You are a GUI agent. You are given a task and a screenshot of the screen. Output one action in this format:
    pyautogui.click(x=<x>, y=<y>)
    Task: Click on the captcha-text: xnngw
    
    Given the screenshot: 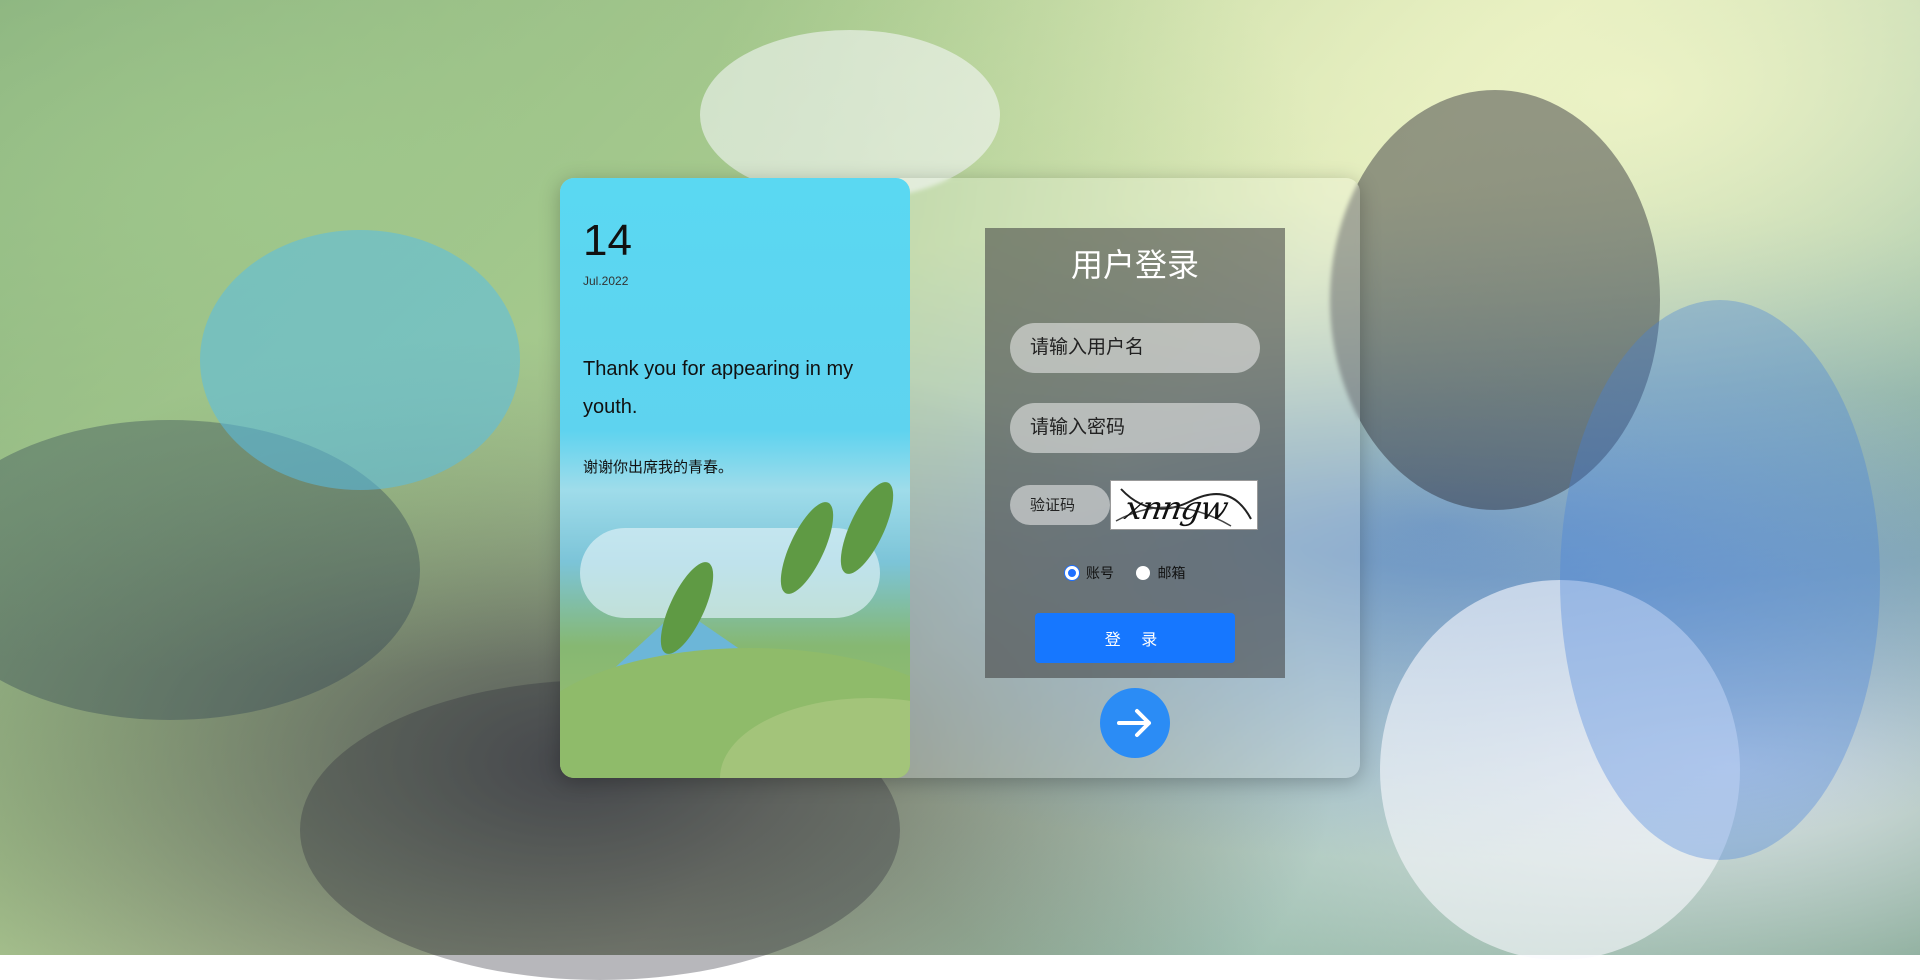 What is the action you would take?
    pyautogui.click(x=1176, y=508)
    